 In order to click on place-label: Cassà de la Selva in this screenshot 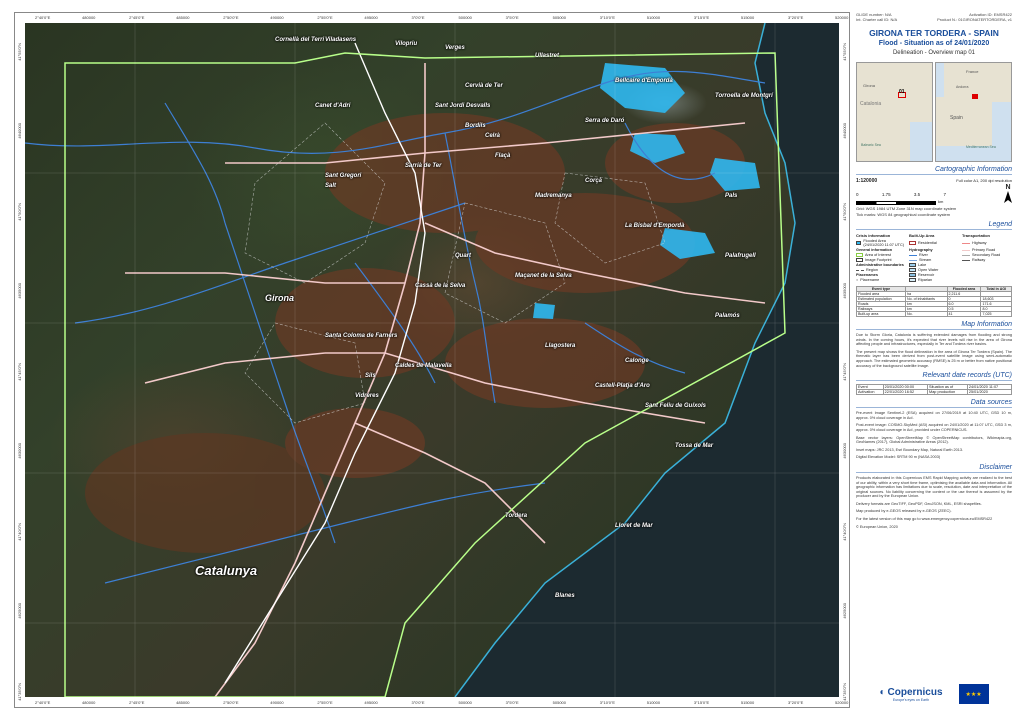, I will do `click(440, 286)`.